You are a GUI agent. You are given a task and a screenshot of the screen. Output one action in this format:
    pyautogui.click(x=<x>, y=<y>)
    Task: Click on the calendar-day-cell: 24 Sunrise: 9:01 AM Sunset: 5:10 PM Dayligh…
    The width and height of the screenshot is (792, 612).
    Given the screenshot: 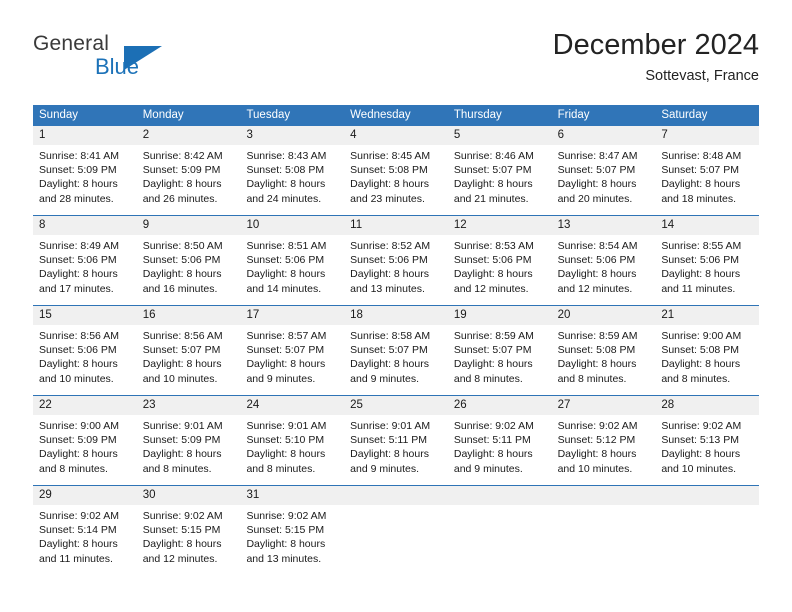 What is the action you would take?
    pyautogui.click(x=292, y=436)
    